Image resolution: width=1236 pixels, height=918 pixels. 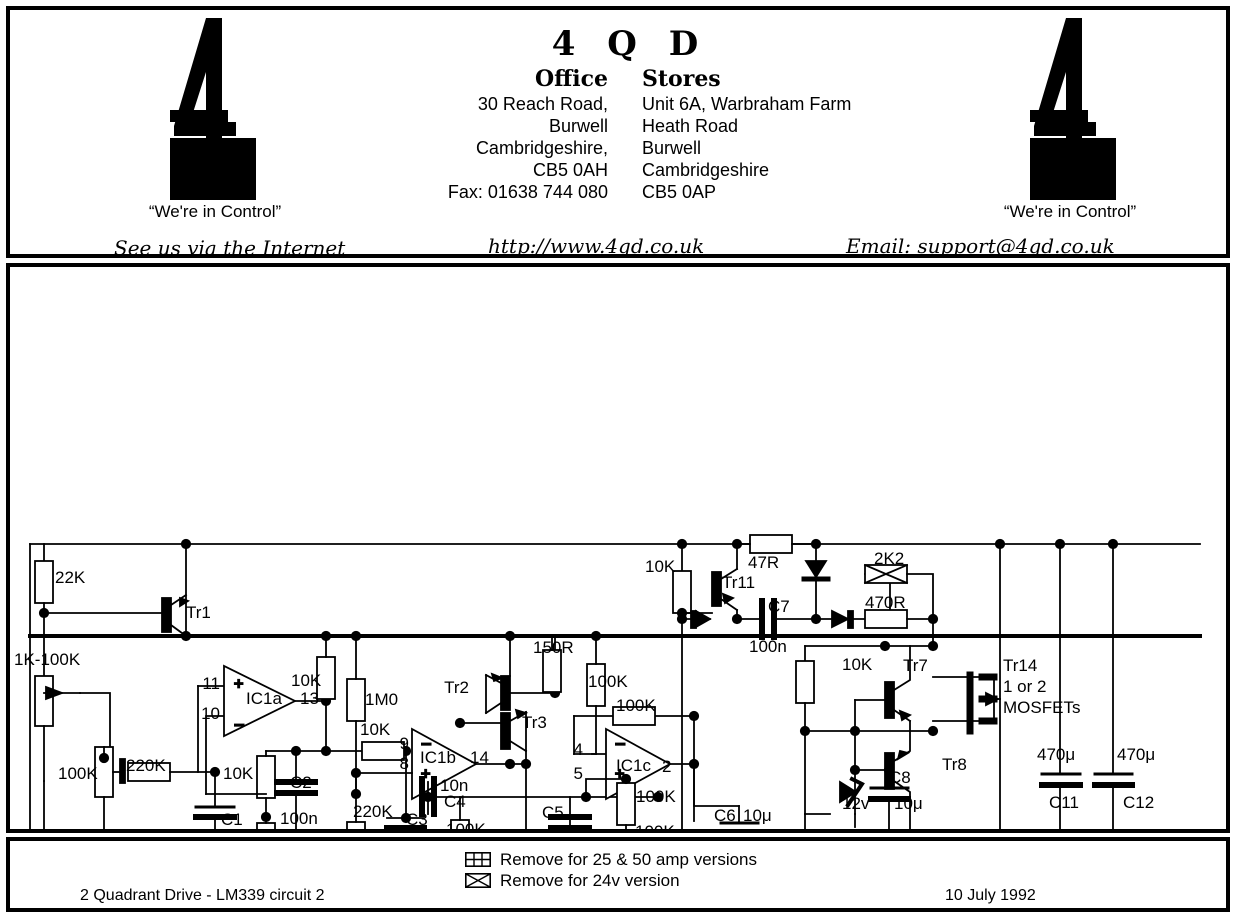 What do you see at coordinates (1070, 211) in the screenshot?
I see `tagline-right: “We're in Control”` at bounding box center [1070, 211].